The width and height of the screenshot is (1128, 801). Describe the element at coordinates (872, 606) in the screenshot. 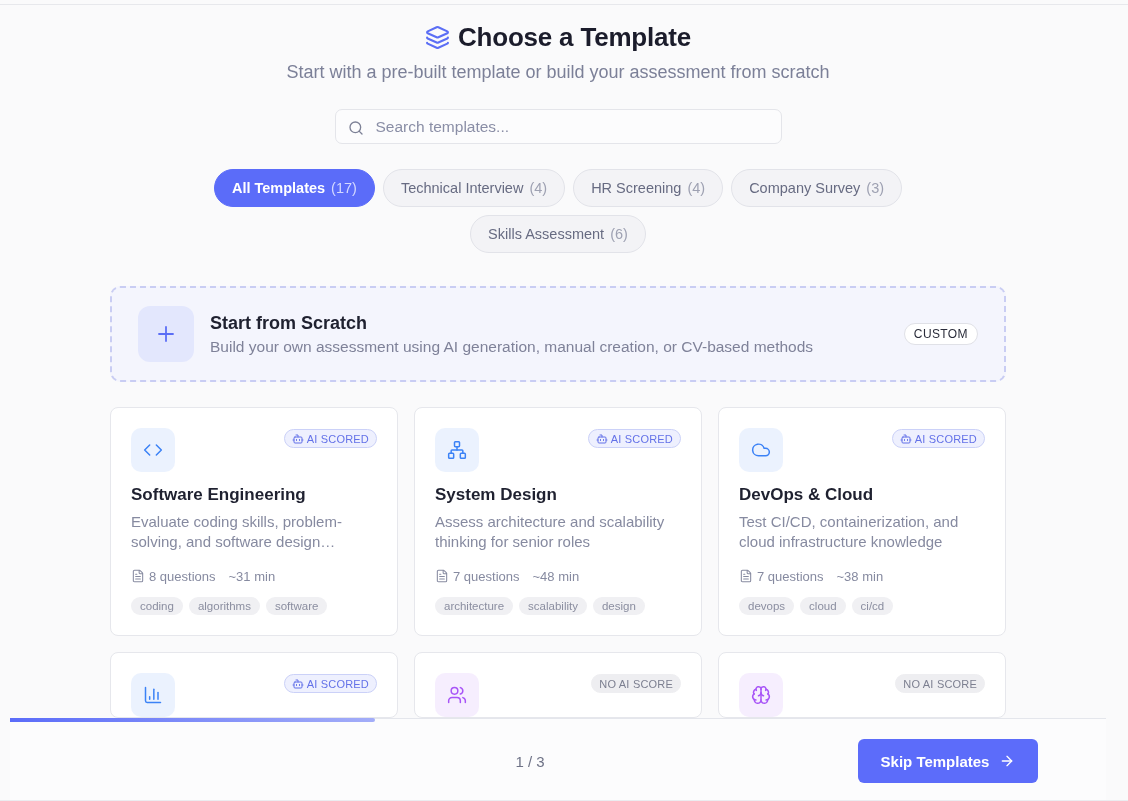

I see `tag: ci/cd` at that location.